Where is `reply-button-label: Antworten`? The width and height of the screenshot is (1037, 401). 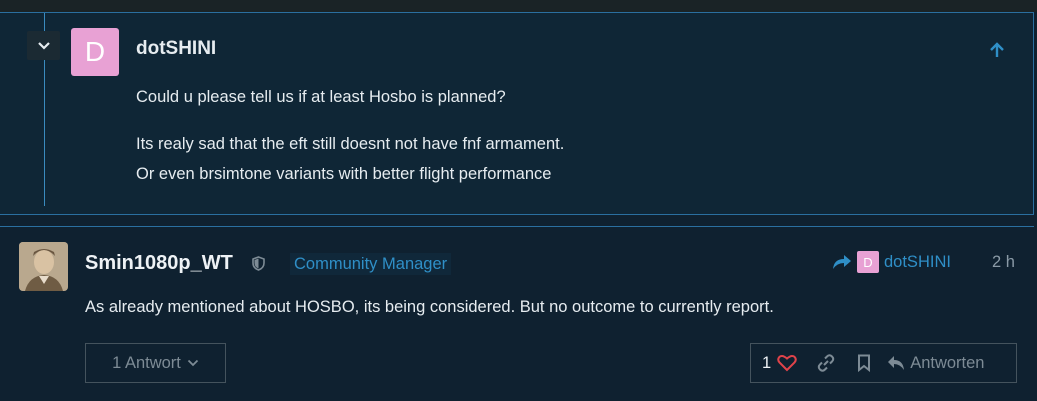 reply-button-label: Antworten is located at coordinates (947, 362).